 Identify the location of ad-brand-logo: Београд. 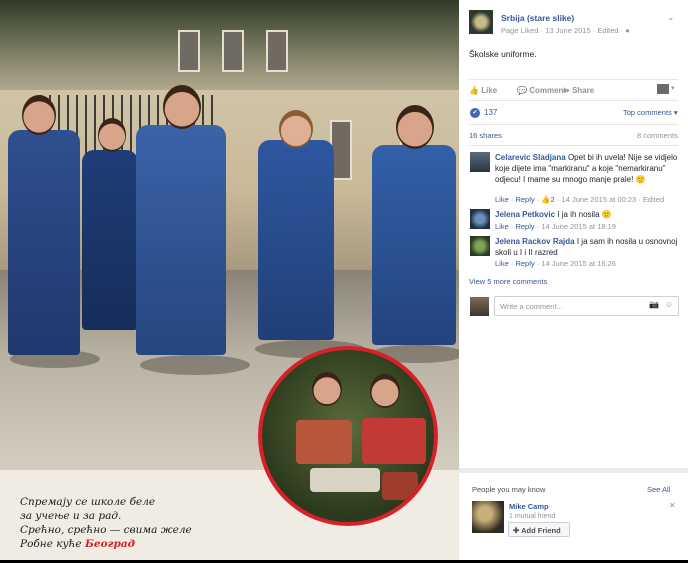
(109, 544).